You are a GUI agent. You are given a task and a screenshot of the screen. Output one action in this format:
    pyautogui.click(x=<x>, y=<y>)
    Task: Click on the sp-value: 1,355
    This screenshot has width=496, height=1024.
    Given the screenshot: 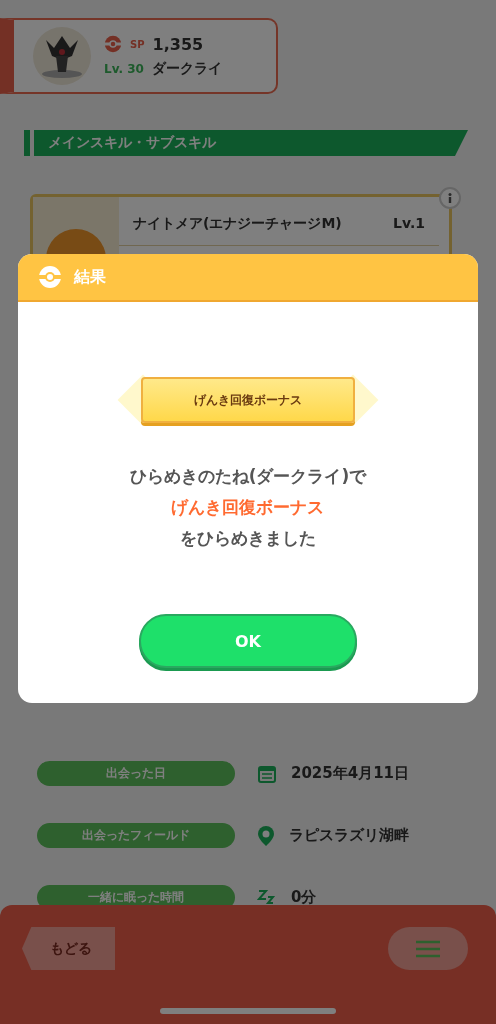 What is the action you would take?
    pyautogui.click(x=178, y=44)
    